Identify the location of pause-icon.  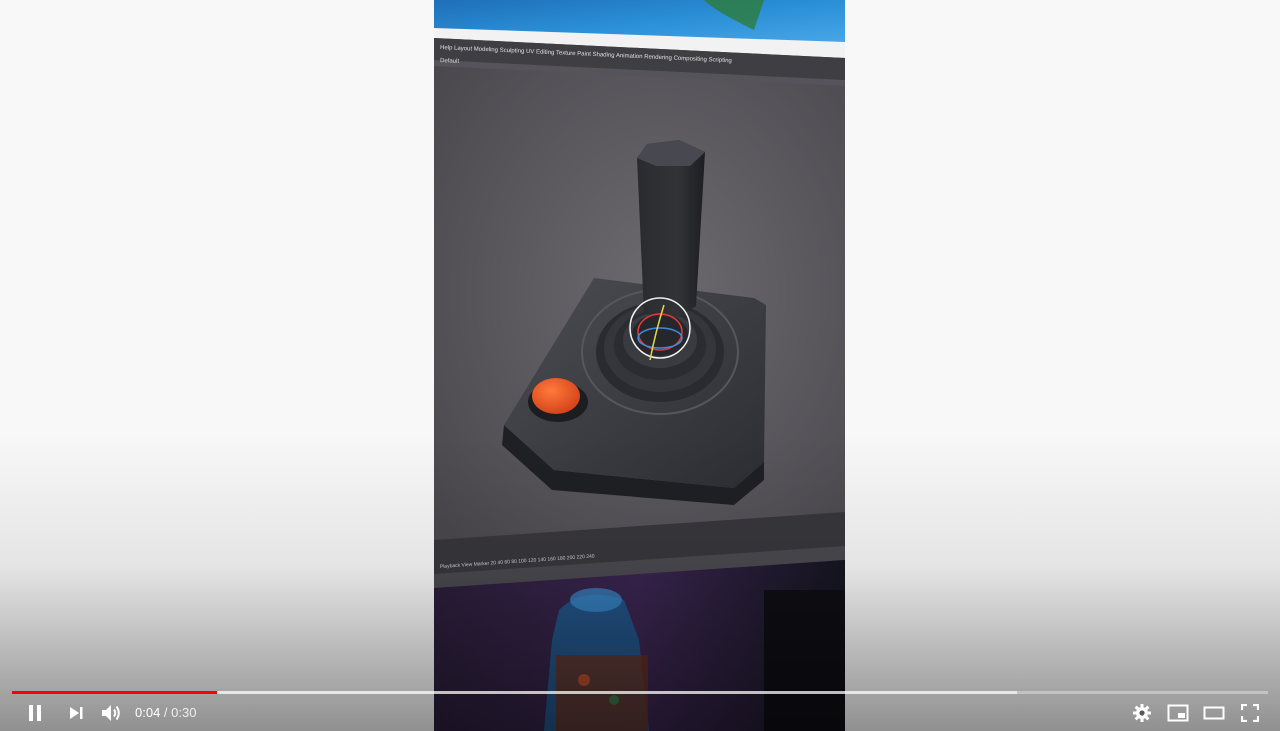
(35, 713).